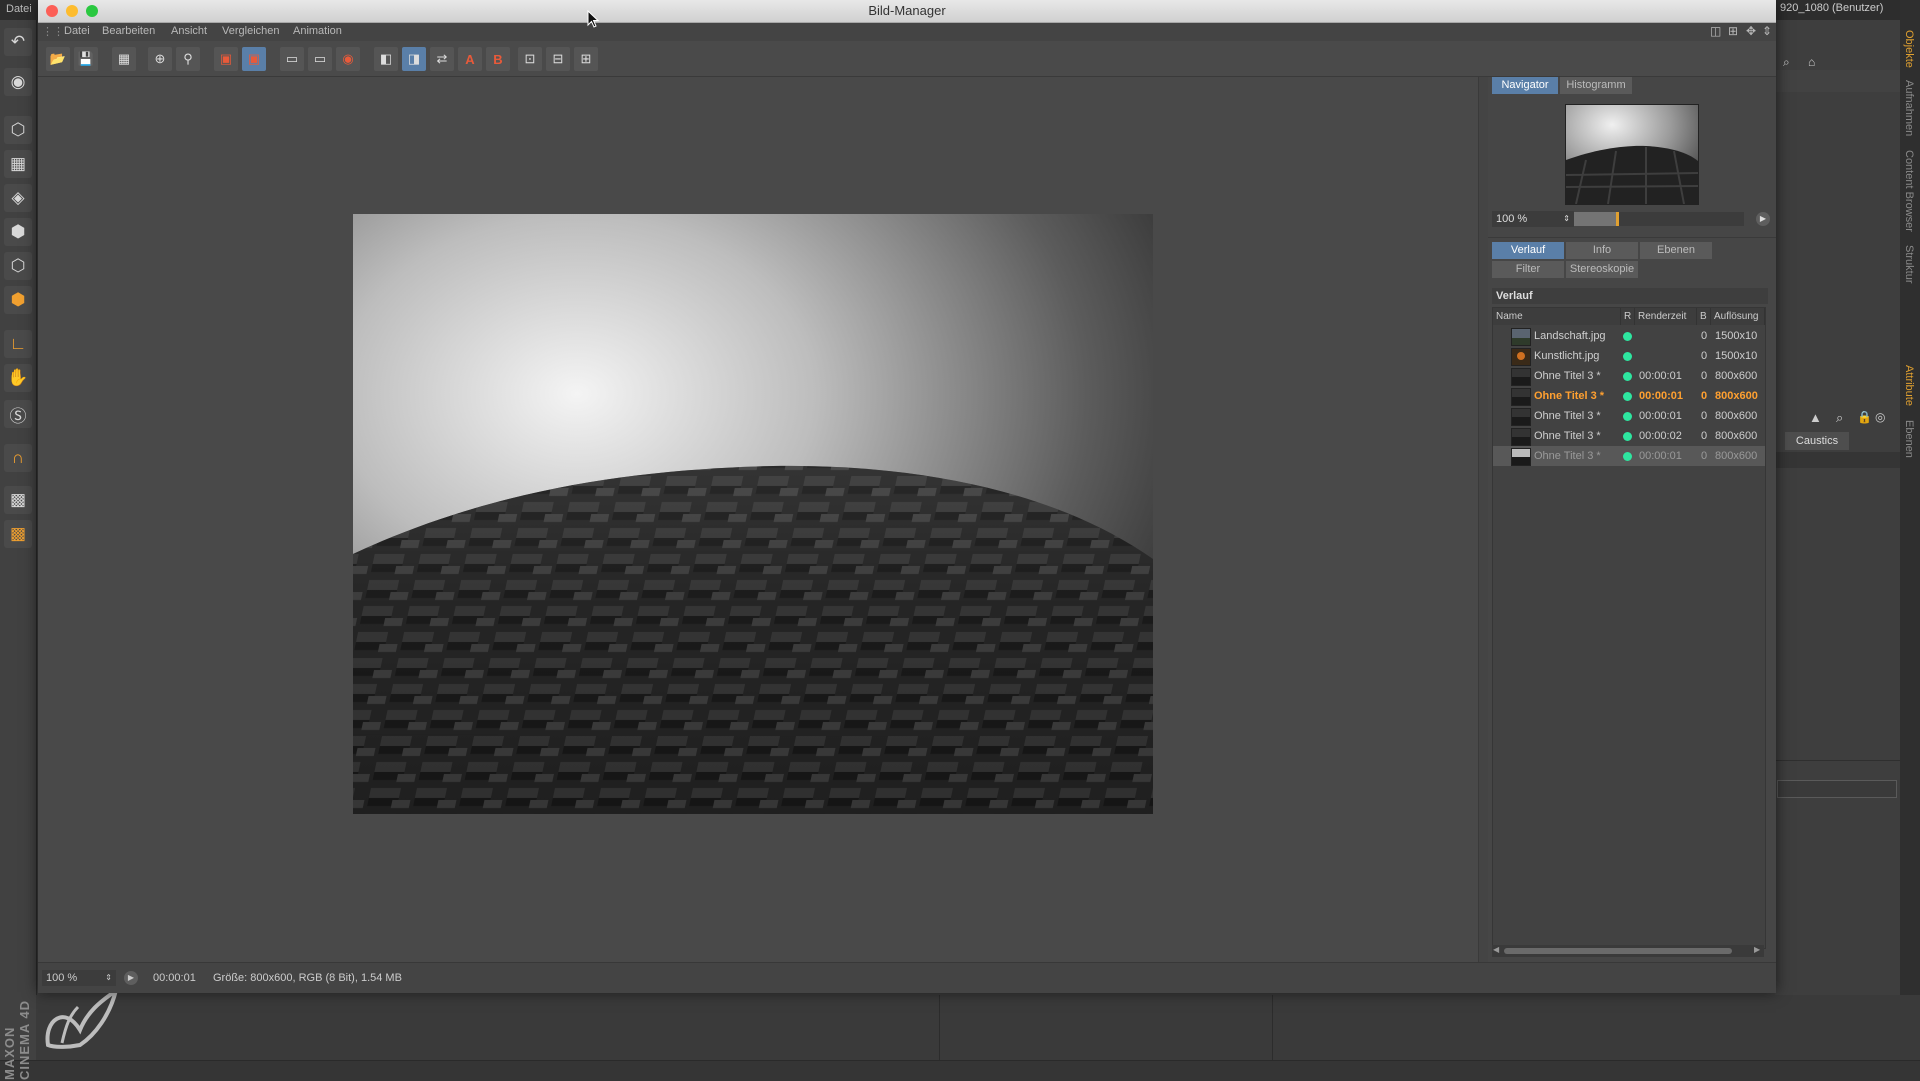 This screenshot has width=1920, height=1081. Describe the element at coordinates (1496, 949) in the screenshot. I see `scroll-left-icon: ◀` at that location.